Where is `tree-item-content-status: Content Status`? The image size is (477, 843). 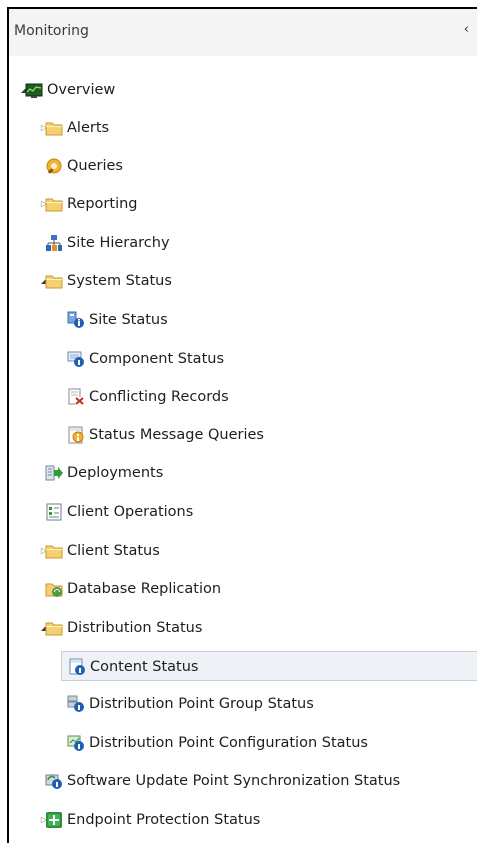
tree-item-content-status: Content Status is located at coordinates (269, 666).